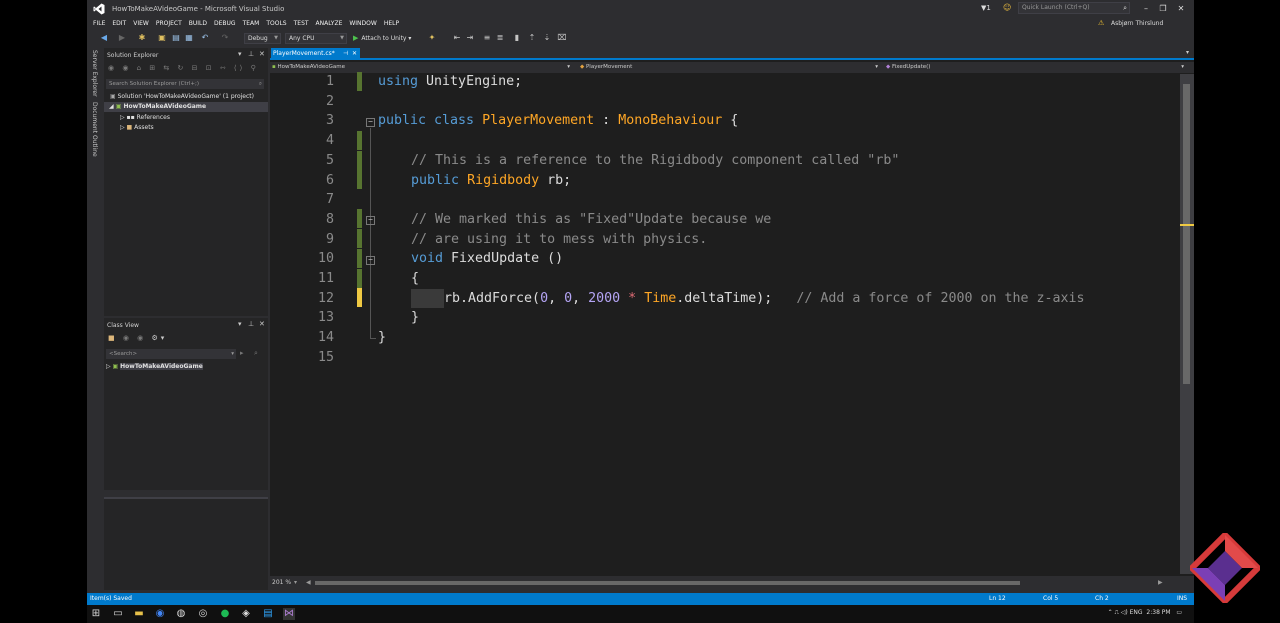  Describe the element at coordinates (171, 354) in the screenshot. I see `class-search-input: <Search> ▾` at that location.